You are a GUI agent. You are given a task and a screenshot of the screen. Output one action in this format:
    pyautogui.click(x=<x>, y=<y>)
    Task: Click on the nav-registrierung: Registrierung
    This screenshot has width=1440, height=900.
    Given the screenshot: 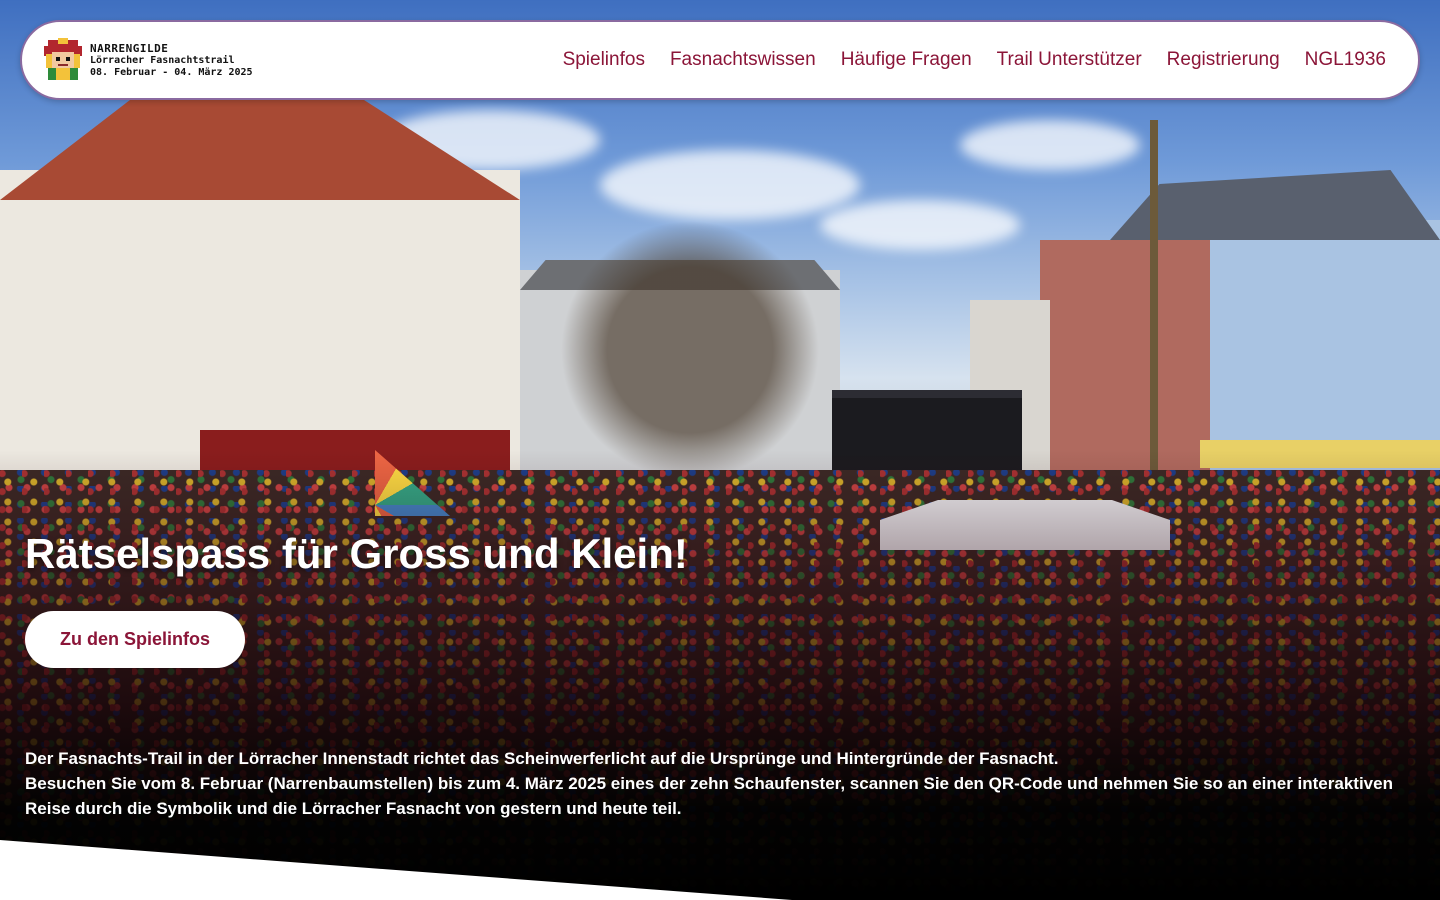 What is the action you would take?
    pyautogui.click(x=1223, y=59)
    